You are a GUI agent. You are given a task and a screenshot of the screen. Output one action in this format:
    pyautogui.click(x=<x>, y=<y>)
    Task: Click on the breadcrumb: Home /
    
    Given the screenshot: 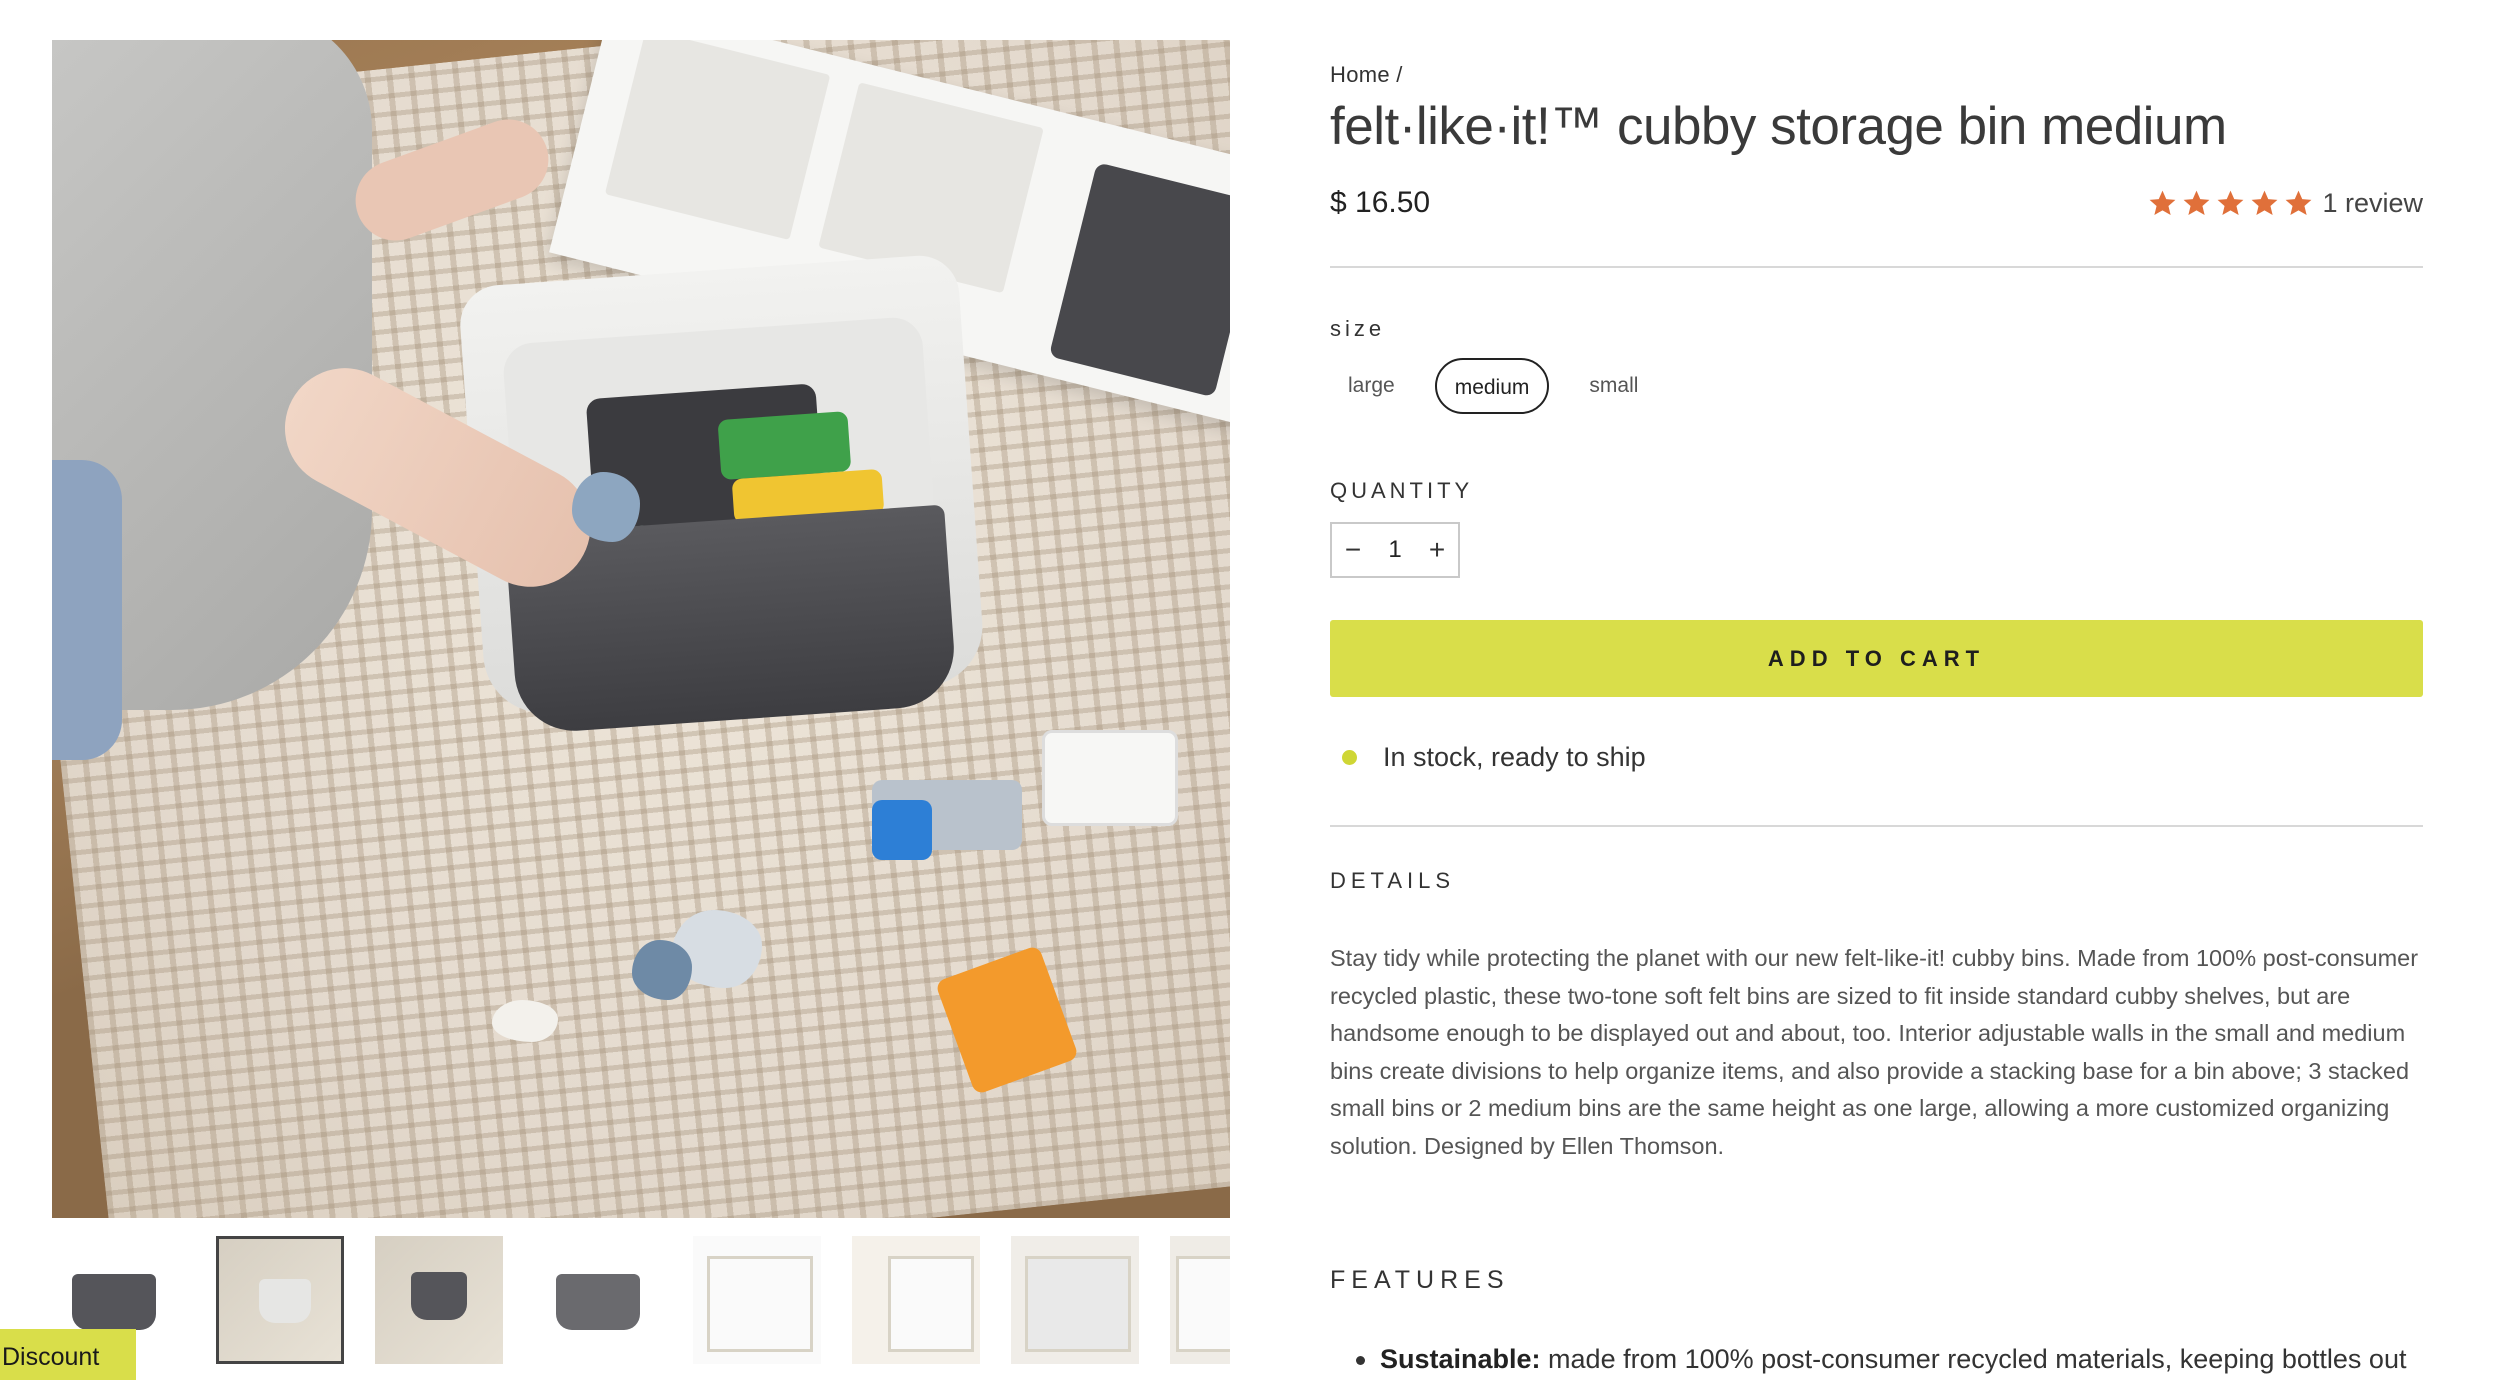 What is the action you would take?
    pyautogui.click(x=1876, y=75)
    